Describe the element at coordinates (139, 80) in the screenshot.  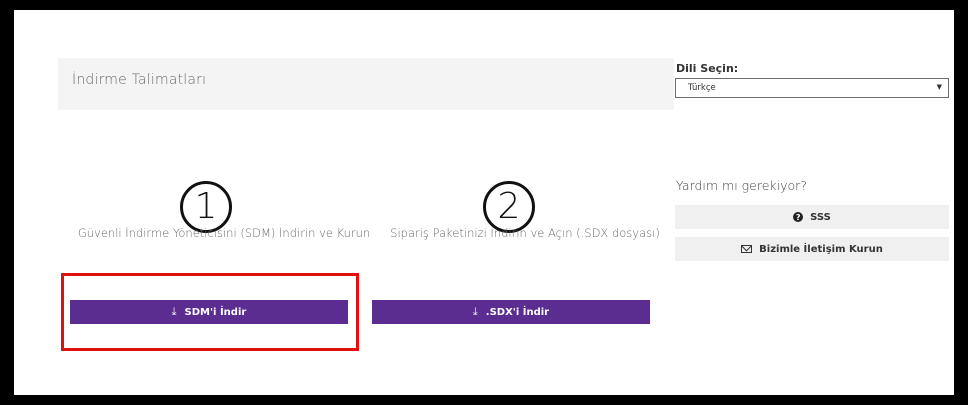
I see `page-title: İndirme Talimatları` at that location.